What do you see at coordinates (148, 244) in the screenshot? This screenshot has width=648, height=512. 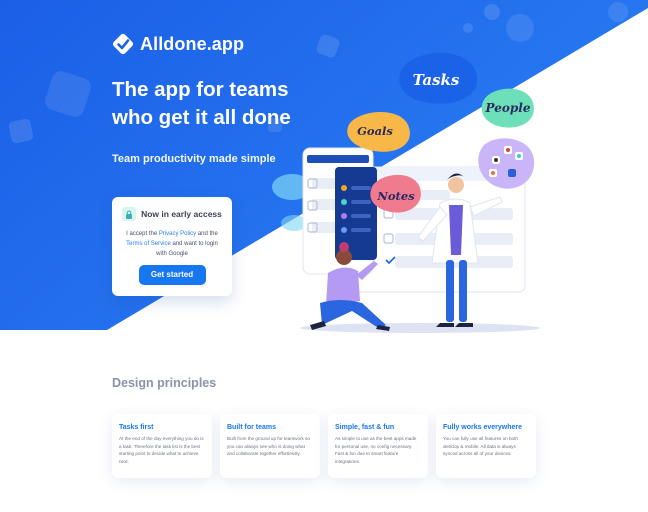 I see `terms-of-service-link: Terms of Service` at bounding box center [148, 244].